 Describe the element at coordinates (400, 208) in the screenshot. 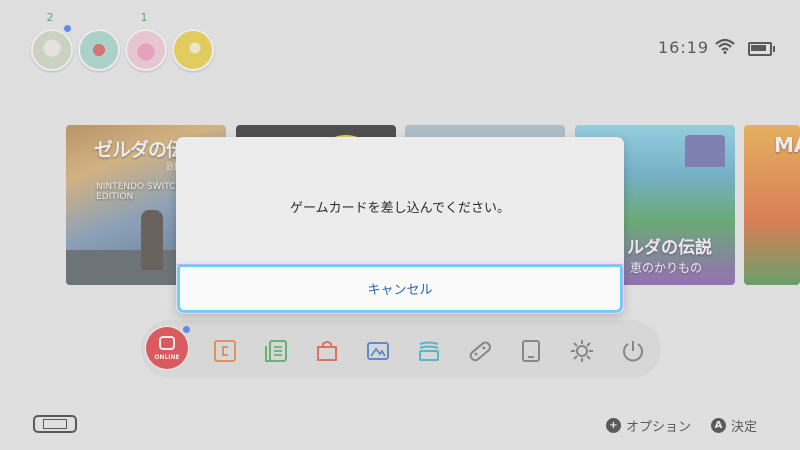

I see `dialog-message: ゲームカードを差し込んでください。` at that location.